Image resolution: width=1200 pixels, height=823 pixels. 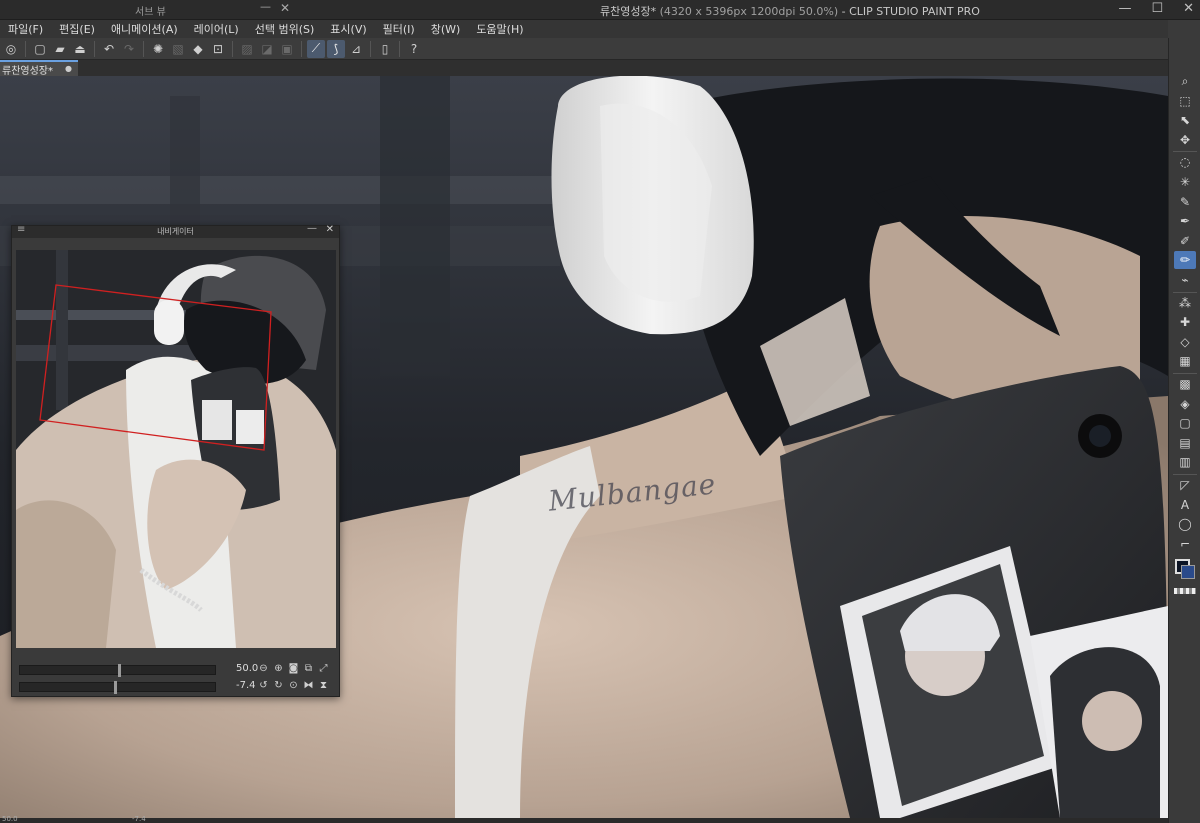 What do you see at coordinates (1185, 404) in the screenshot?
I see `fill-tool-icon: ◈` at bounding box center [1185, 404].